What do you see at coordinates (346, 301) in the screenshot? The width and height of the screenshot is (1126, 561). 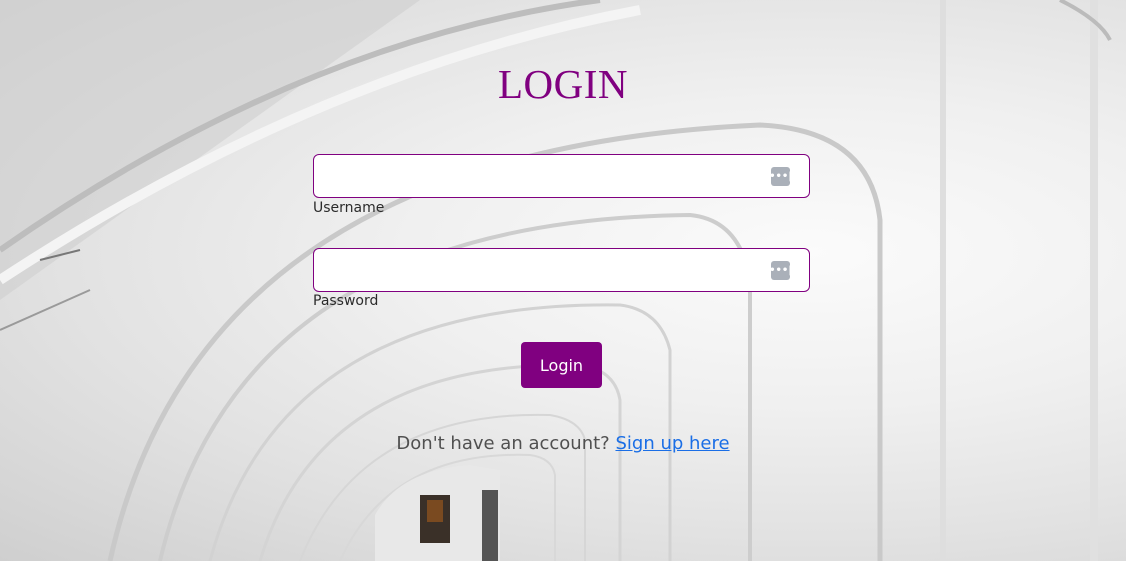 I see `password-label: Password` at bounding box center [346, 301].